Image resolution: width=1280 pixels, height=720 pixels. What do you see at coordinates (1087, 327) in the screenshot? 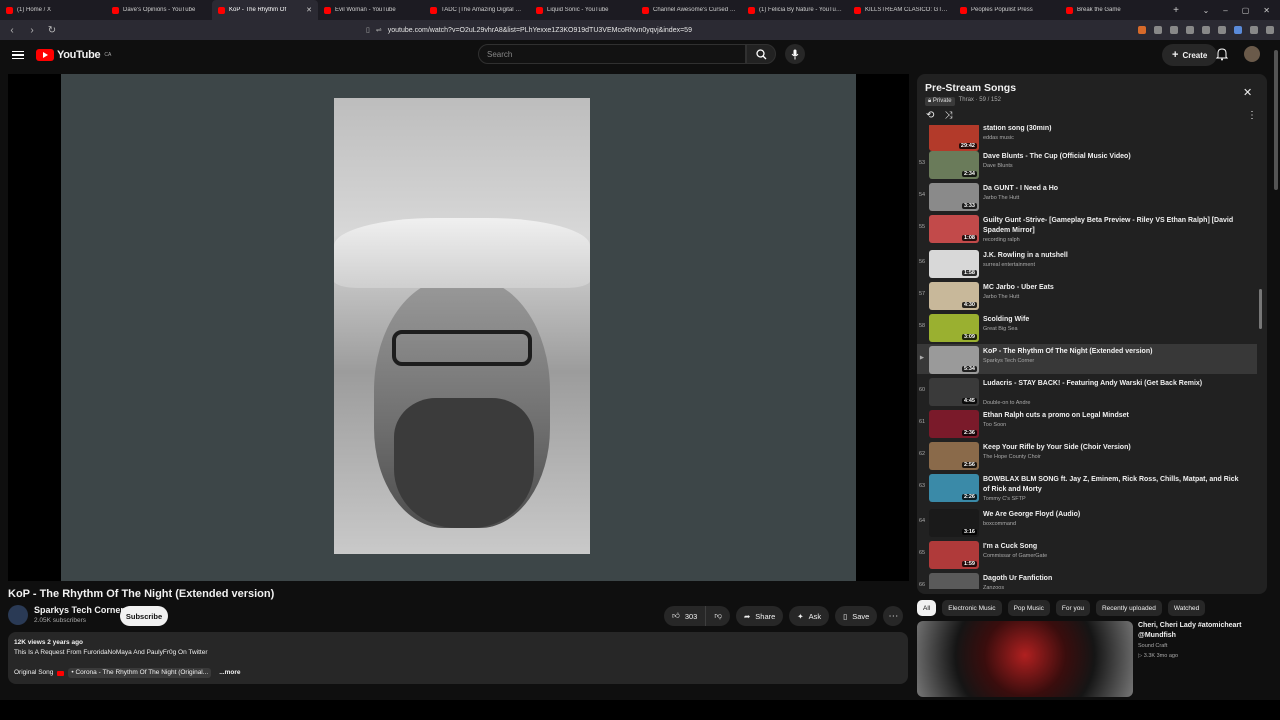
I see `playlist-item: 58 3:09 Scolding Wife Great Big Sea` at bounding box center [1087, 327].